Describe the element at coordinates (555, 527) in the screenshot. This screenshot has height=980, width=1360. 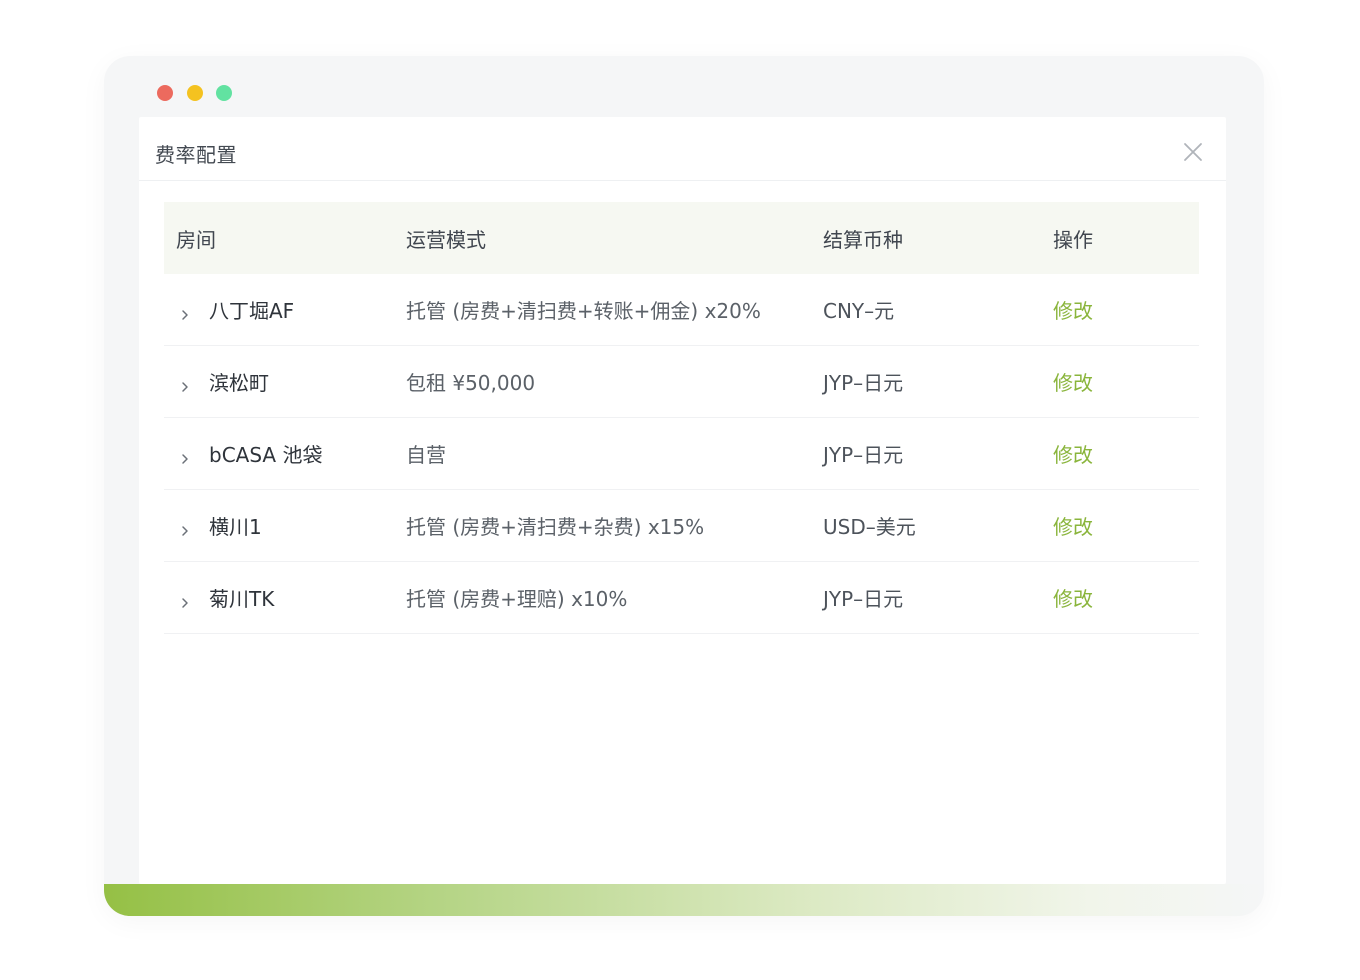
I see `mode-cell: 托管 (房费+清扫费+杂费) x15%` at that location.